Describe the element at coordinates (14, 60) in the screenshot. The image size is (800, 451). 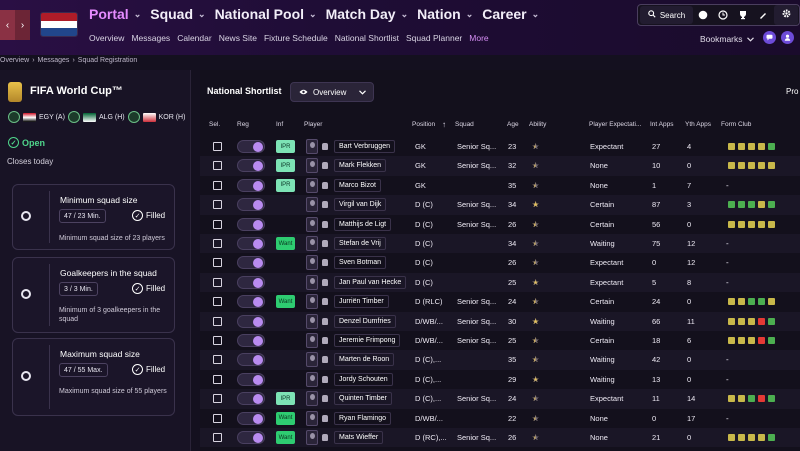
I see `breadcrumb-item: Overview` at that location.